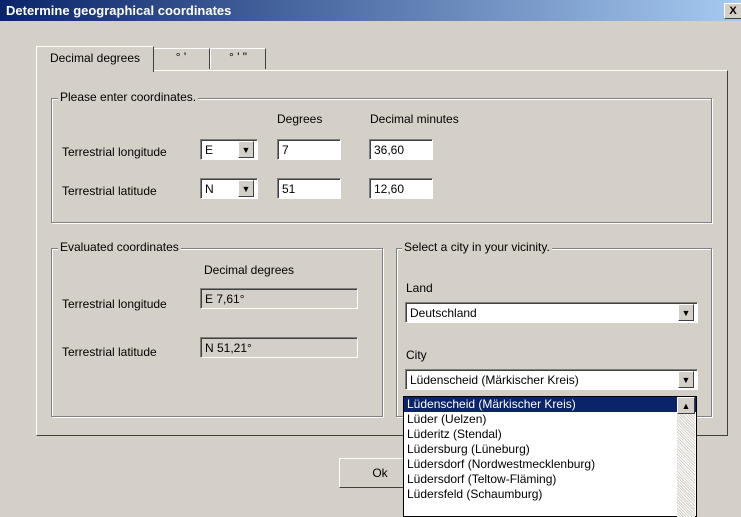  Describe the element at coordinates (551, 312) in the screenshot. I see `land-select: Deutschland` at that location.